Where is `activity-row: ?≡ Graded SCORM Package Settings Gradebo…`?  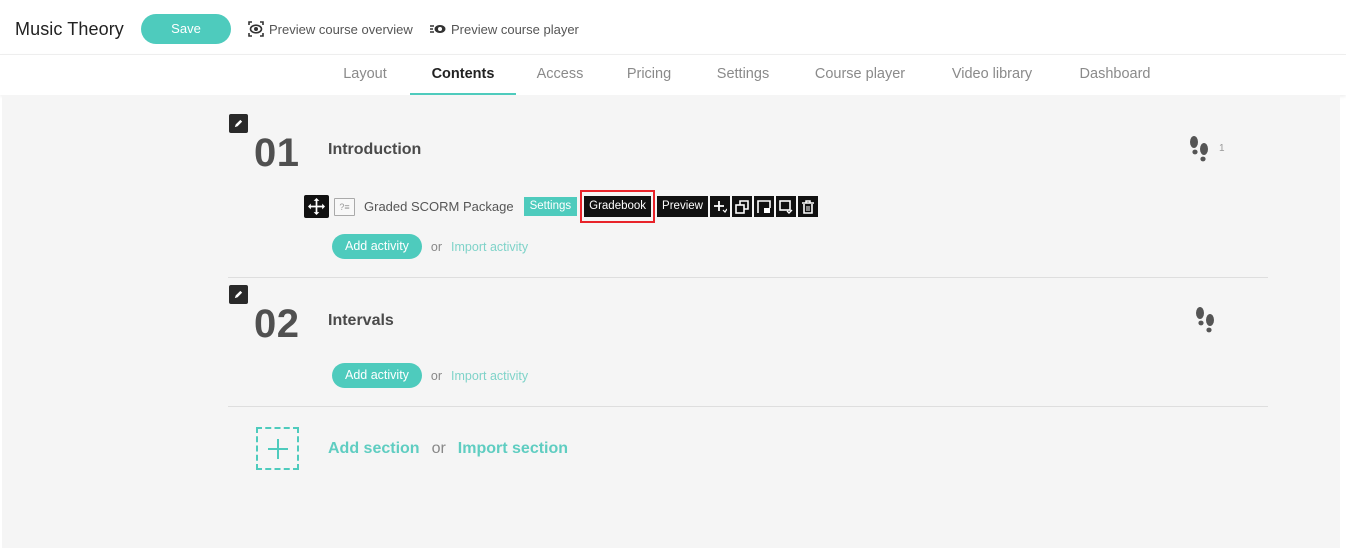
activity-row: ?≡ Graded SCORM Package Settings Gradebo… is located at coordinates (561, 206).